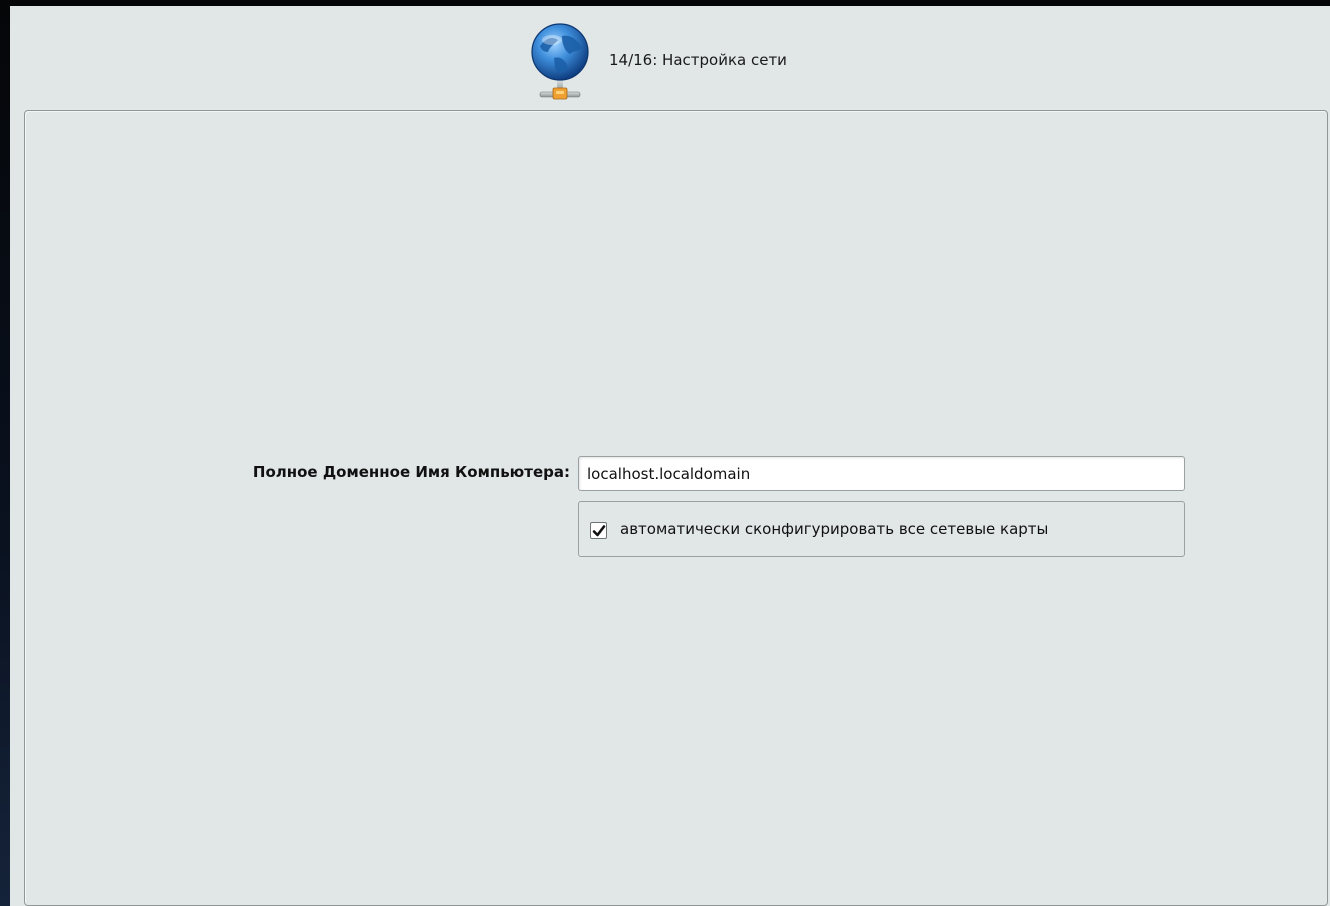 This screenshot has width=1330, height=906. I want to click on step-header: 14/16: Настройка сети, so click(670, 58).